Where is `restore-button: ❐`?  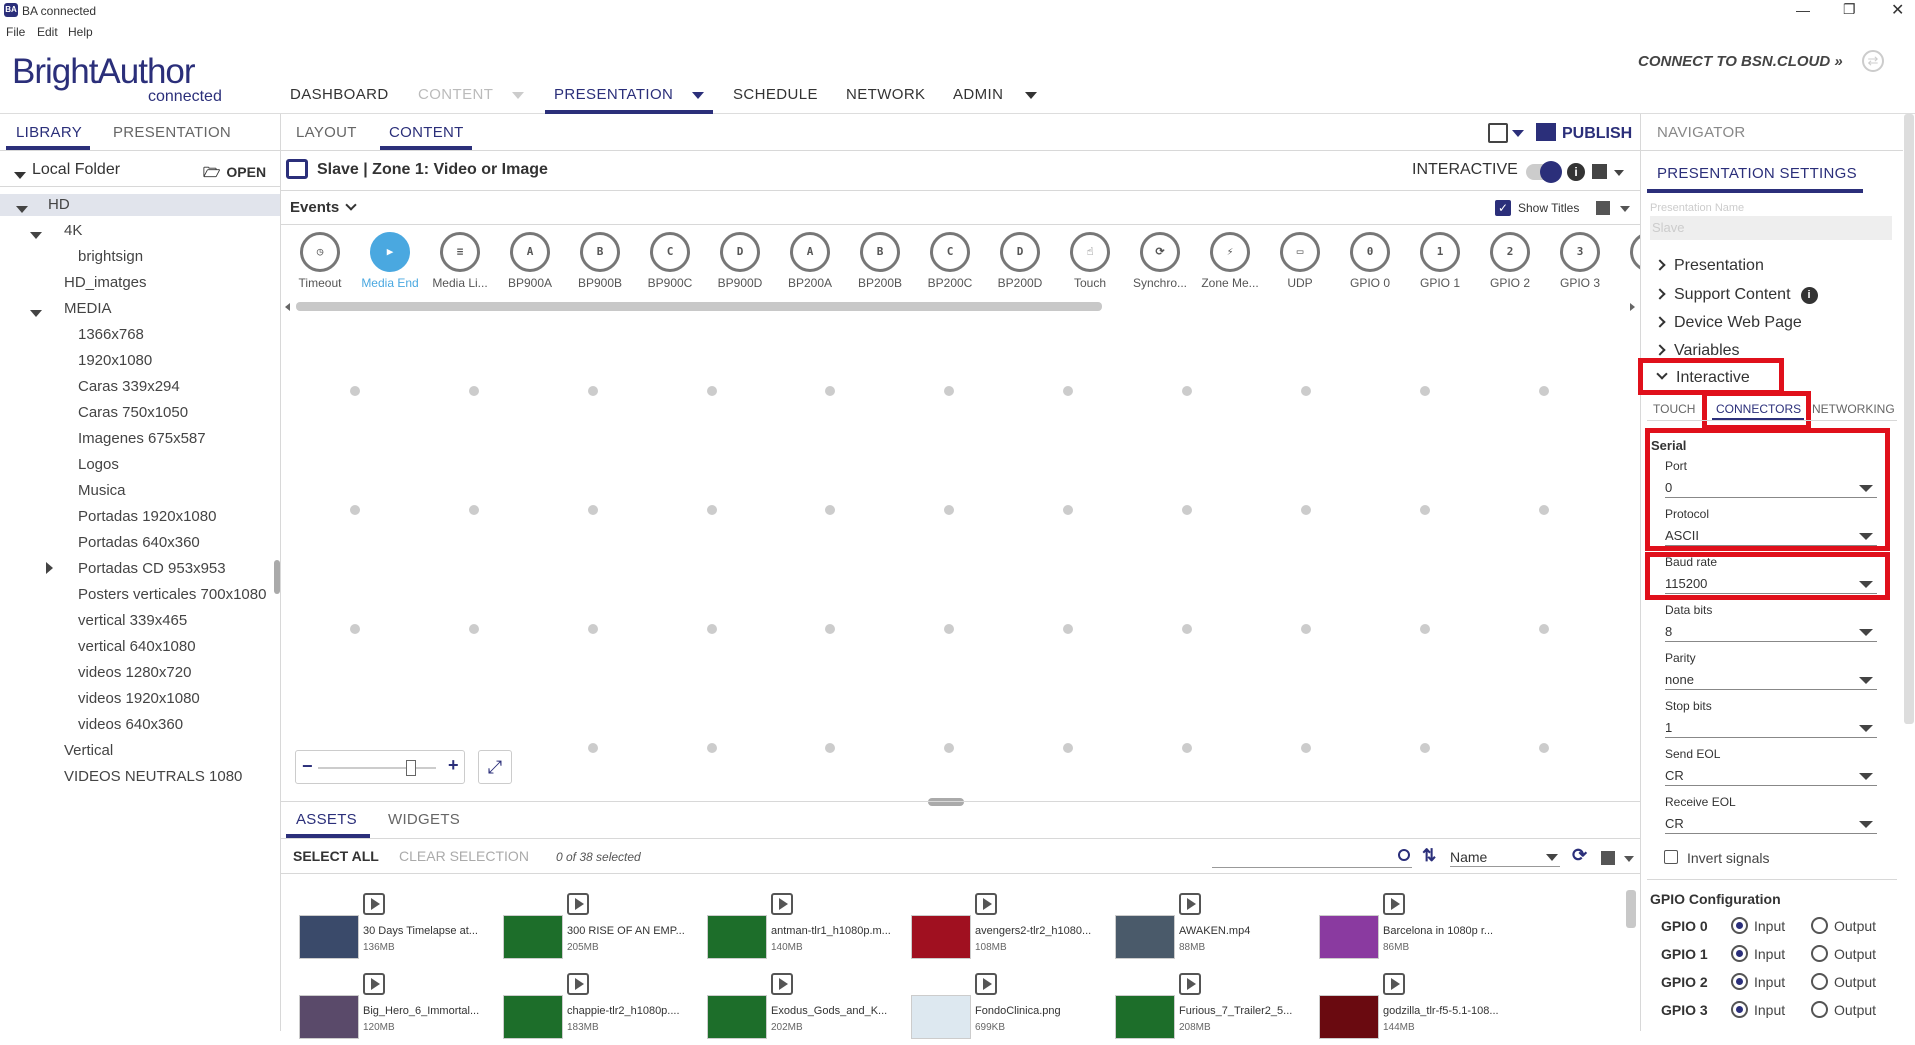 restore-button: ❐ is located at coordinates (1849, 9).